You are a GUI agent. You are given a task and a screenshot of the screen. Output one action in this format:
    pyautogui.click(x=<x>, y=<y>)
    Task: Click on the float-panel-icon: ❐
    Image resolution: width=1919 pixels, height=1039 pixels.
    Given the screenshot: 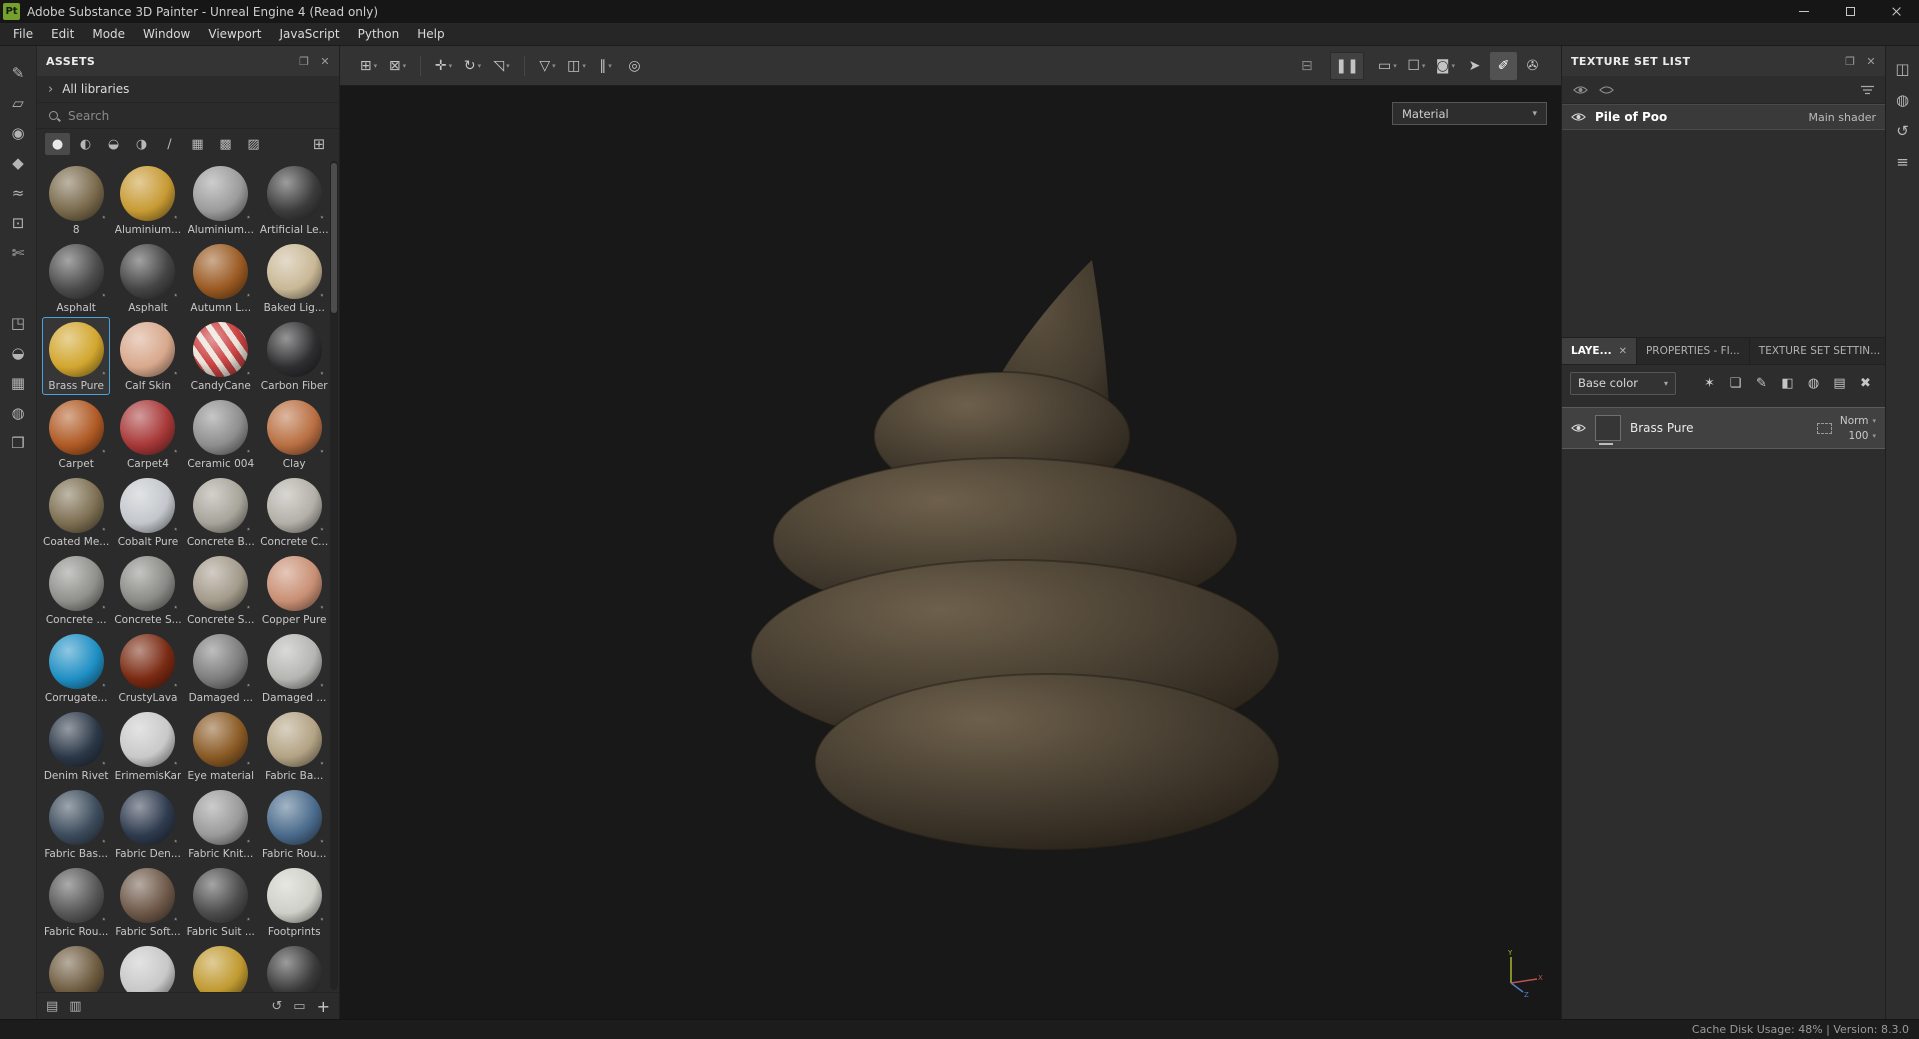 What is the action you would take?
    pyautogui.click(x=1850, y=61)
    